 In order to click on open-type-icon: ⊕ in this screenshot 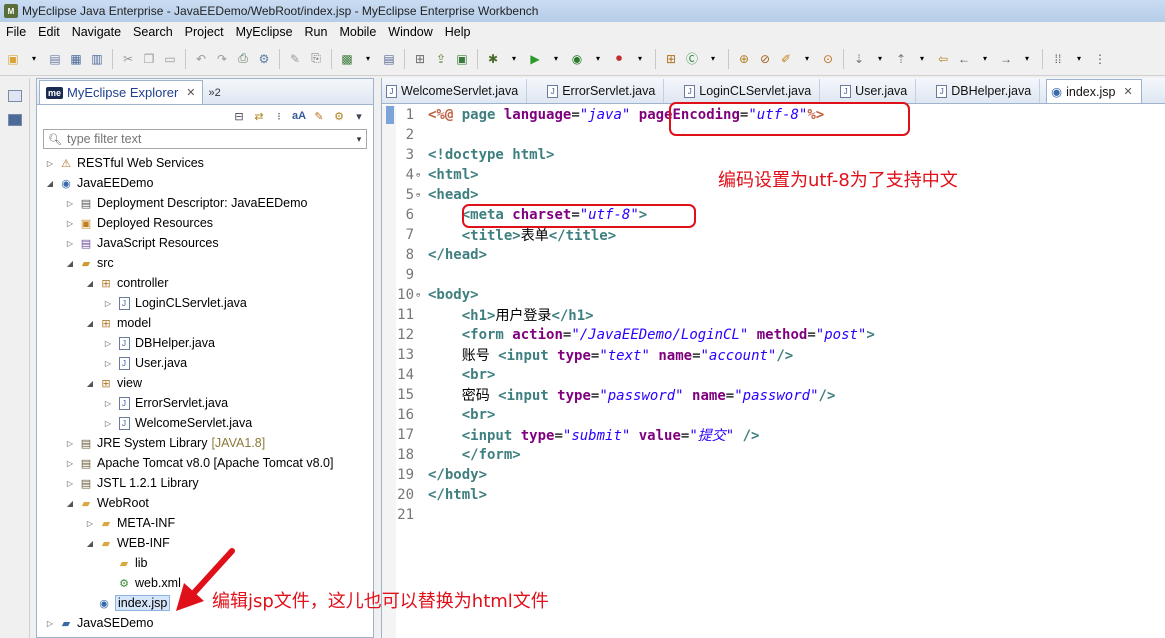, I will do `click(744, 59)`.